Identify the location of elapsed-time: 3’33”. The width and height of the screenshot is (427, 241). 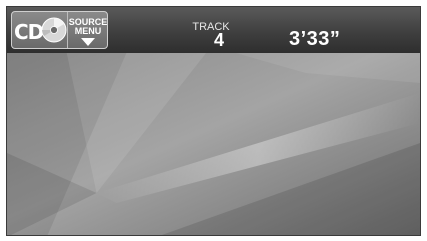
(315, 39).